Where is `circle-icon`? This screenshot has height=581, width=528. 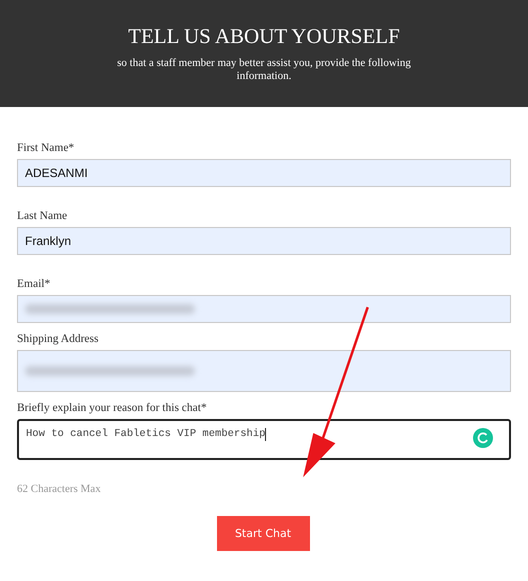
circle-icon is located at coordinates (483, 438).